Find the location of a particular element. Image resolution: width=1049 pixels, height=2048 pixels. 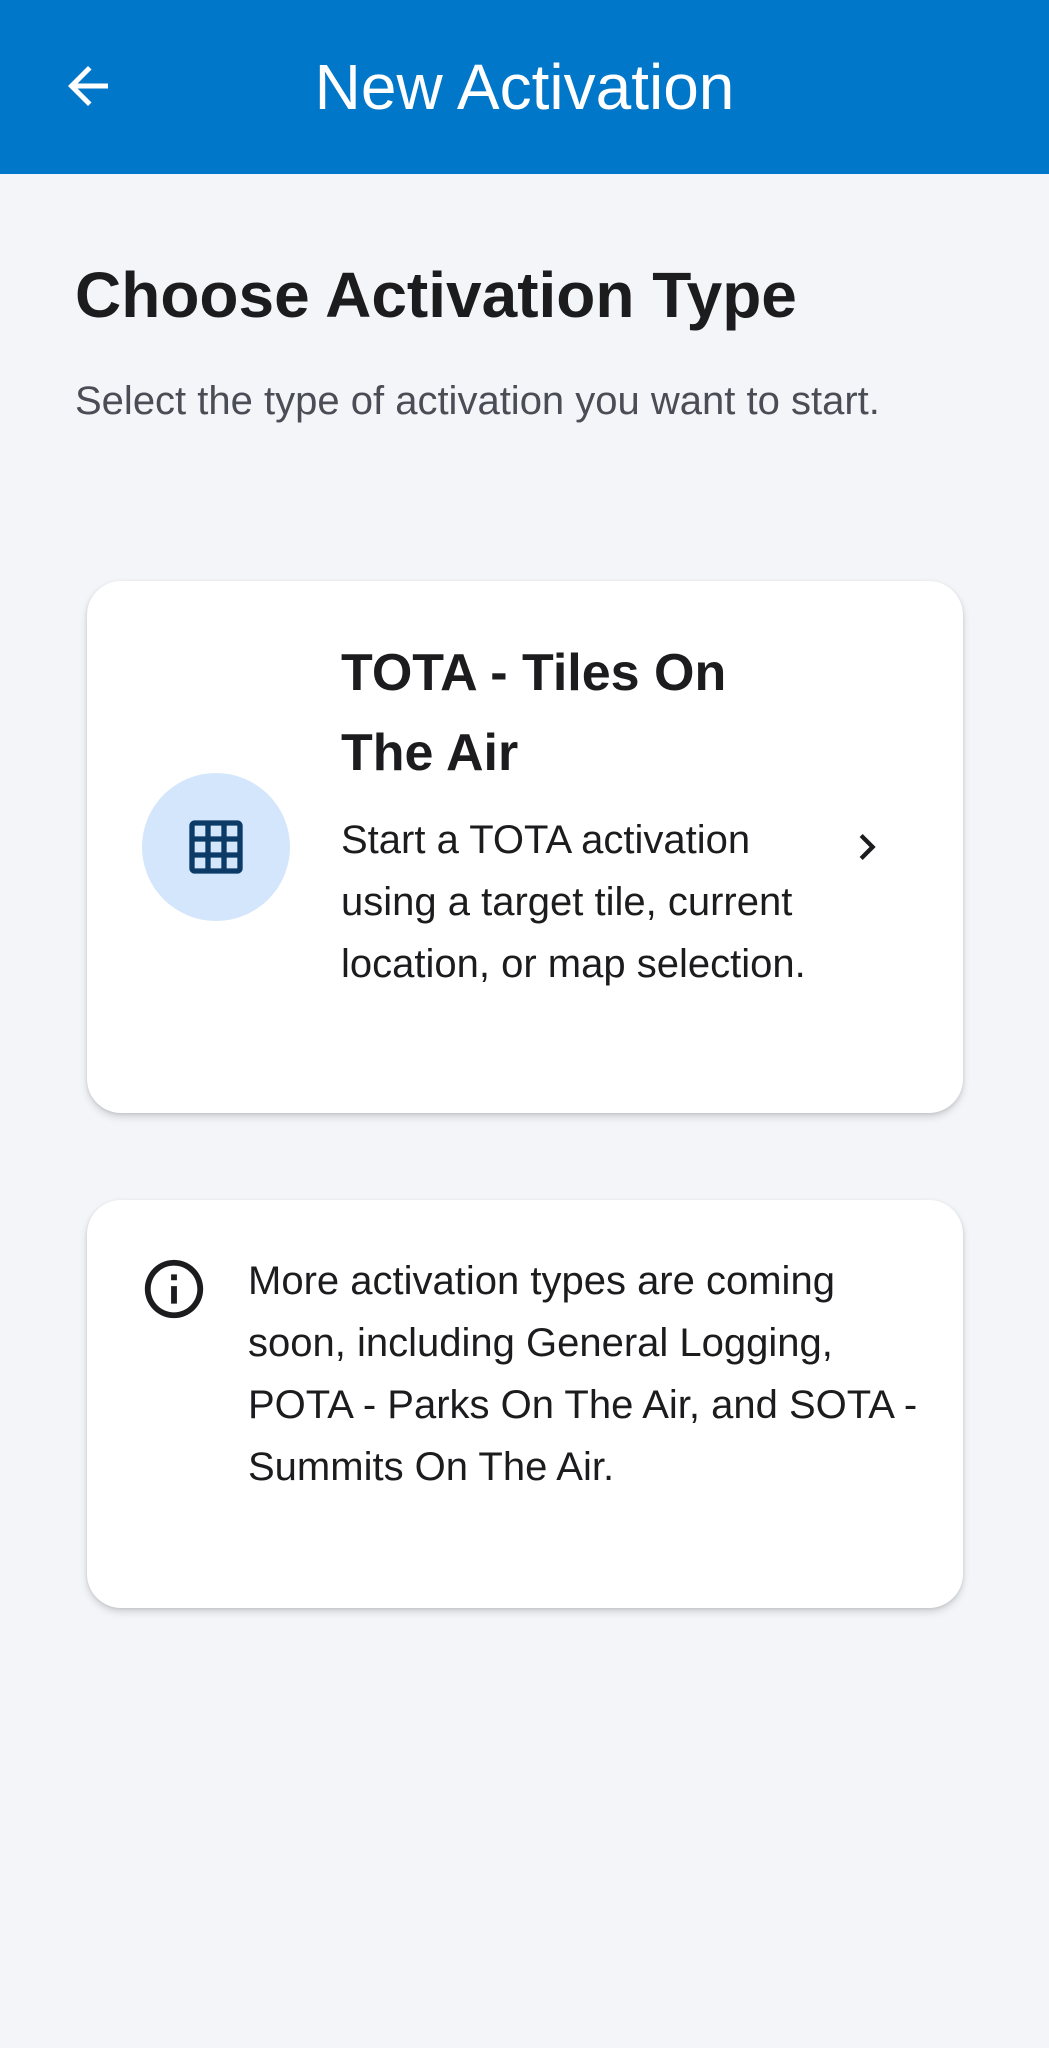

info-icon is located at coordinates (174, 1289).